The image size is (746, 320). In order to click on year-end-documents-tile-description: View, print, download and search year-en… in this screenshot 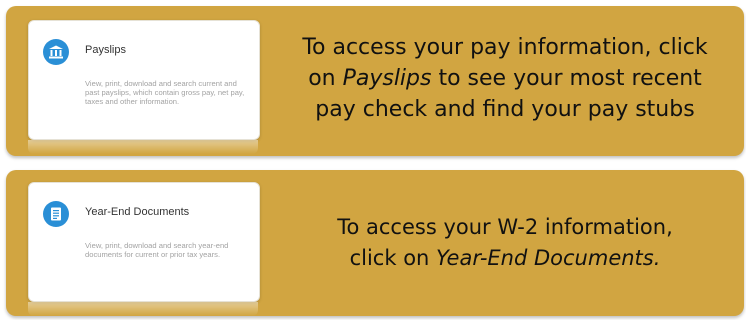, I will do `click(157, 250)`.